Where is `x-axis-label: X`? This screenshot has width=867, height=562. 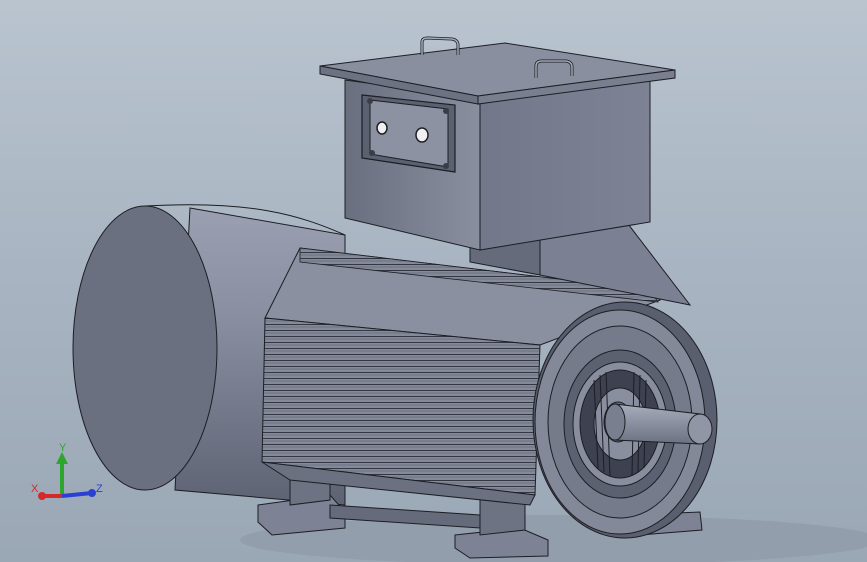
x-axis-label: X is located at coordinates (35, 489).